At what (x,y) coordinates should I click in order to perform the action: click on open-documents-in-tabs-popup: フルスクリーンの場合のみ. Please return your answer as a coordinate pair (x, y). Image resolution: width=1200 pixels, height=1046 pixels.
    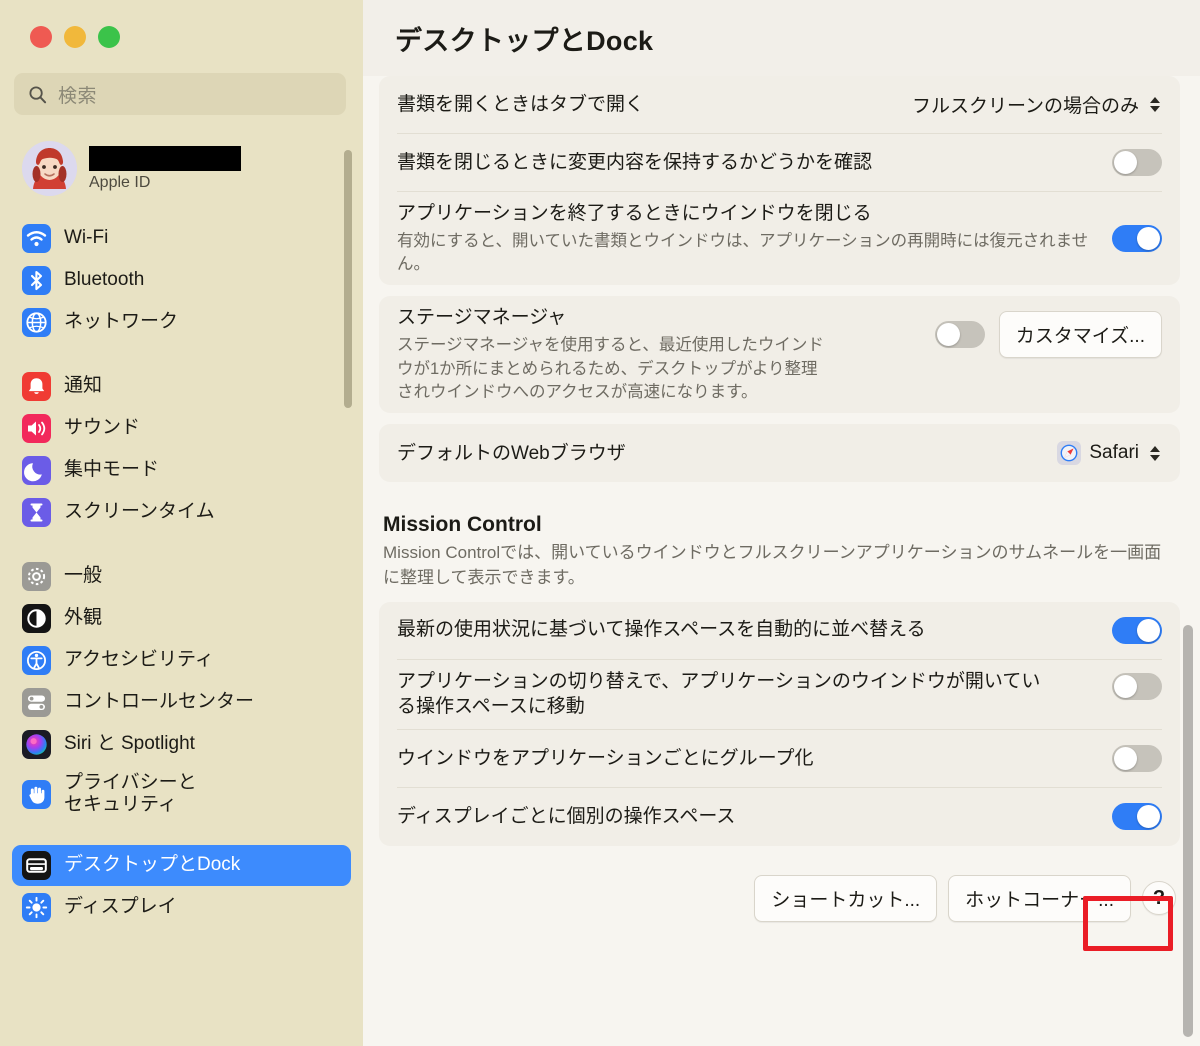
    Looking at the image, I should click on (1037, 104).